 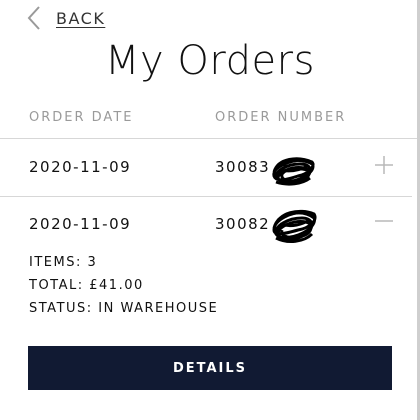 What do you see at coordinates (243, 167) in the screenshot?
I see `order-number: 30083` at bounding box center [243, 167].